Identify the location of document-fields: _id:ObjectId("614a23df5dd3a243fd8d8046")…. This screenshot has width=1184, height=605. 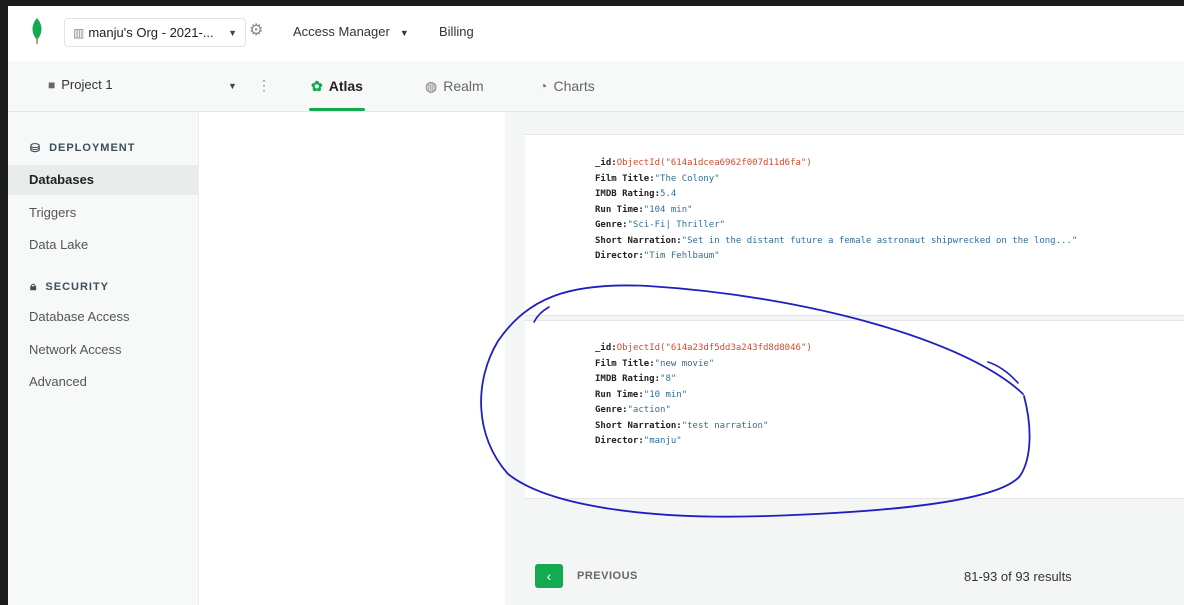
(703, 395).